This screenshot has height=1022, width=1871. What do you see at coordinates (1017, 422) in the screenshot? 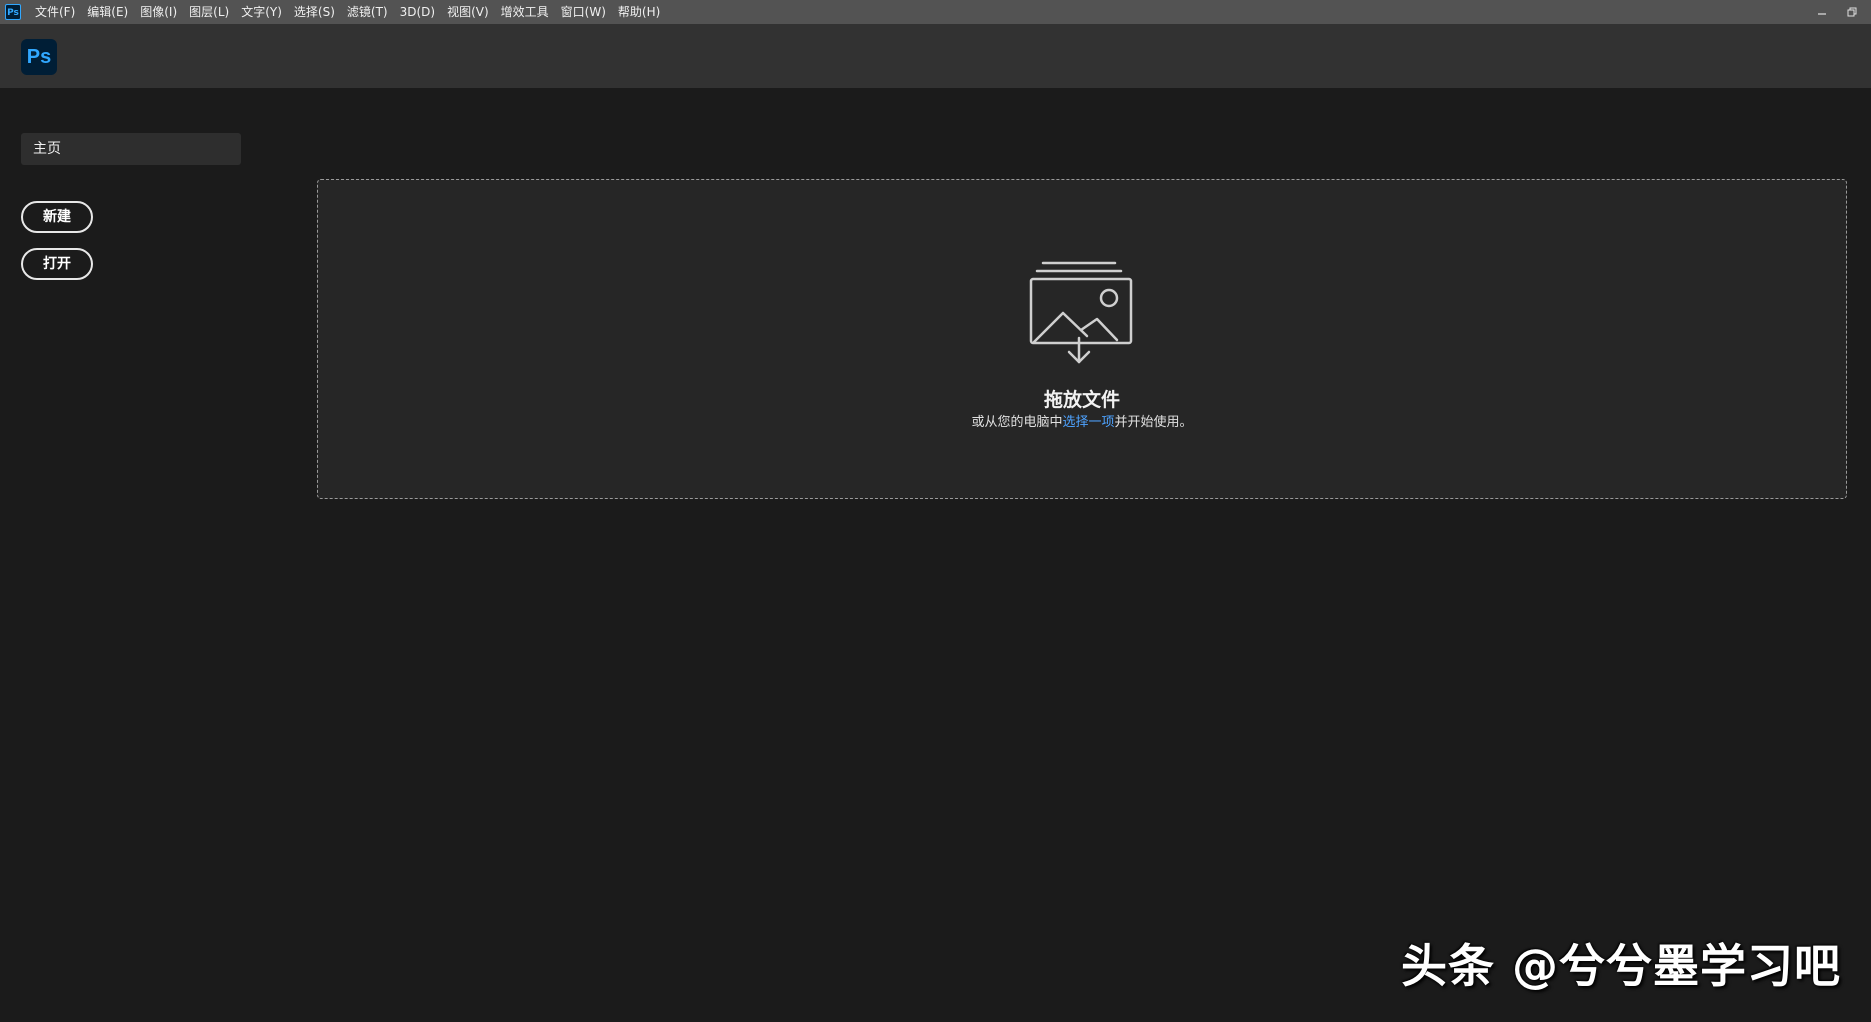
I see `drop-subtitle-prefix: 或从您的电脑中` at bounding box center [1017, 422].